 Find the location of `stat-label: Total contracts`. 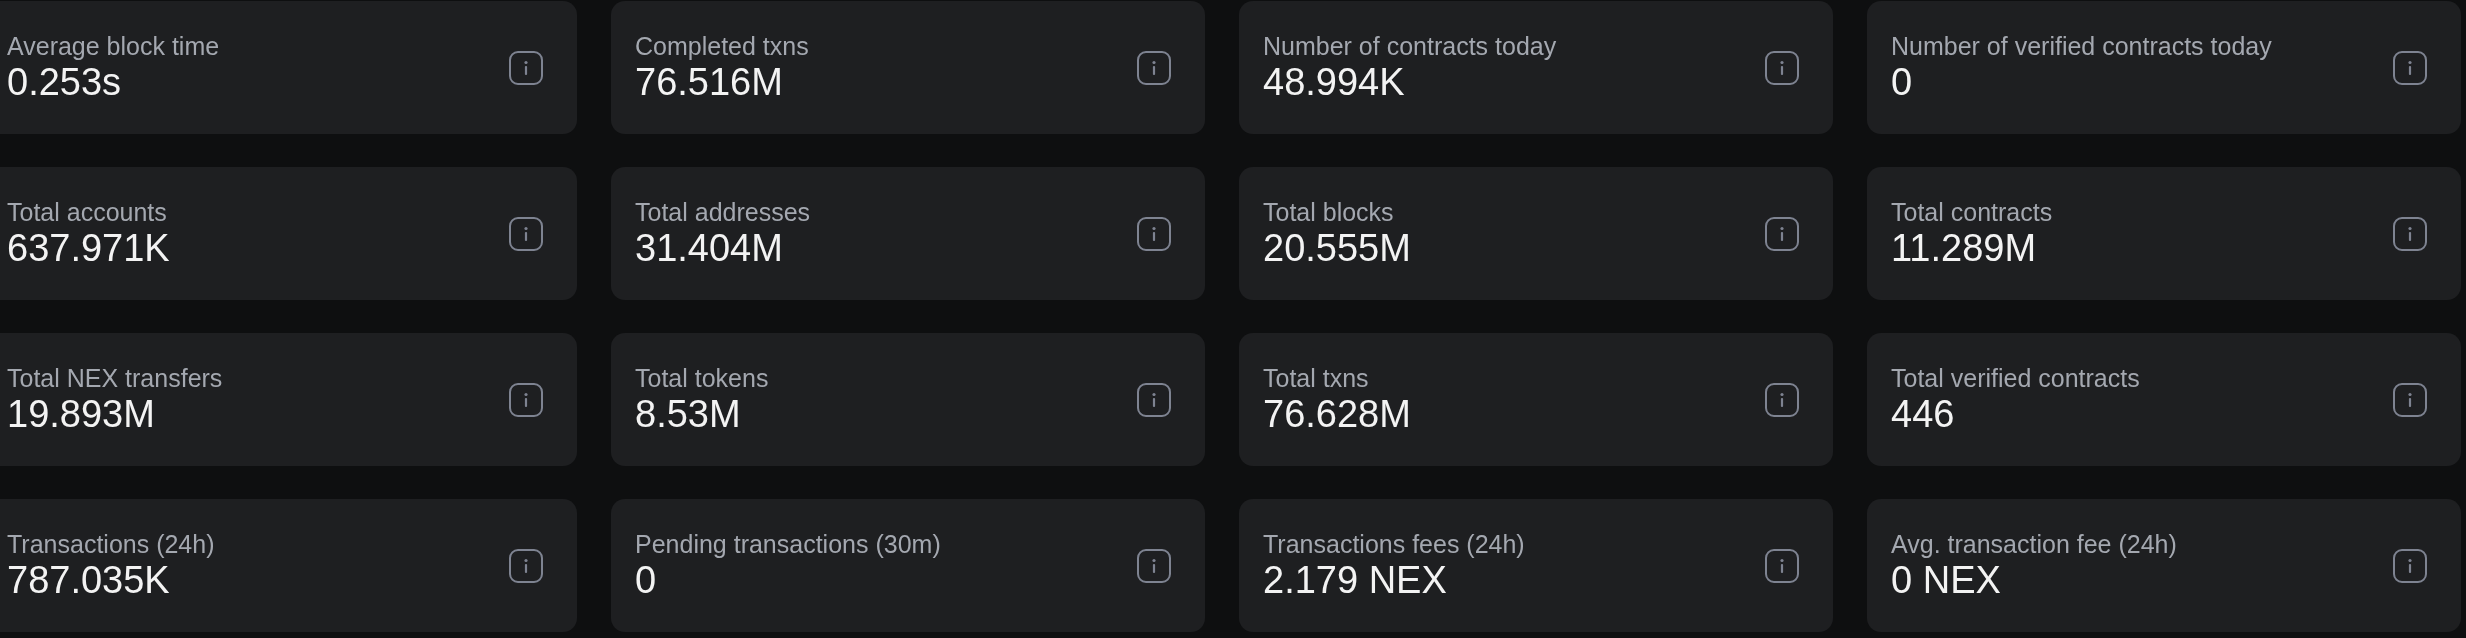

stat-label: Total contracts is located at coordinates (1972, 211).